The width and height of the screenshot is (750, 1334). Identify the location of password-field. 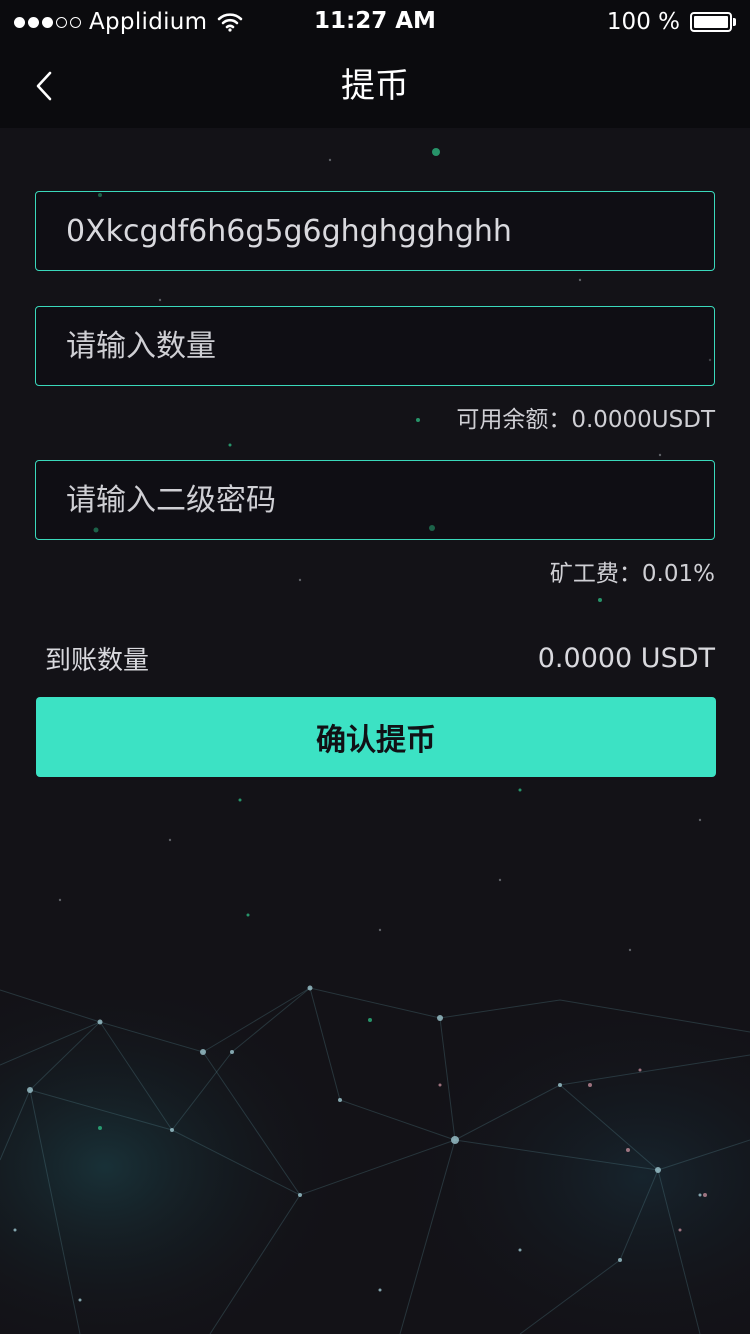
(375, 500).